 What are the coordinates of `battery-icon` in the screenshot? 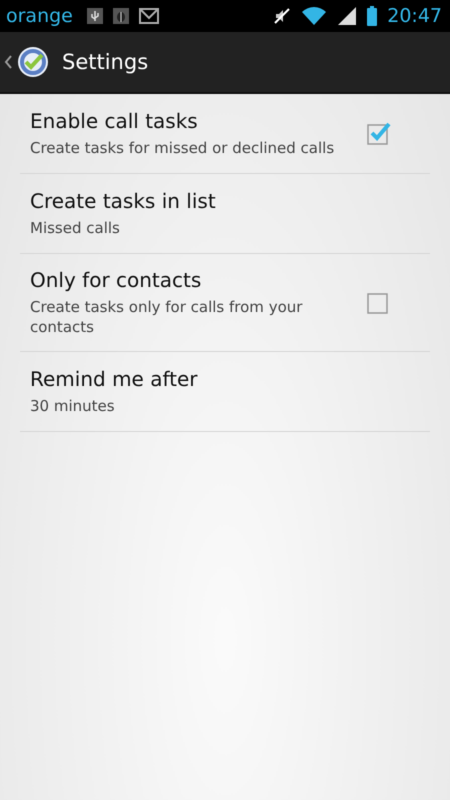 It's located at (372, 16).